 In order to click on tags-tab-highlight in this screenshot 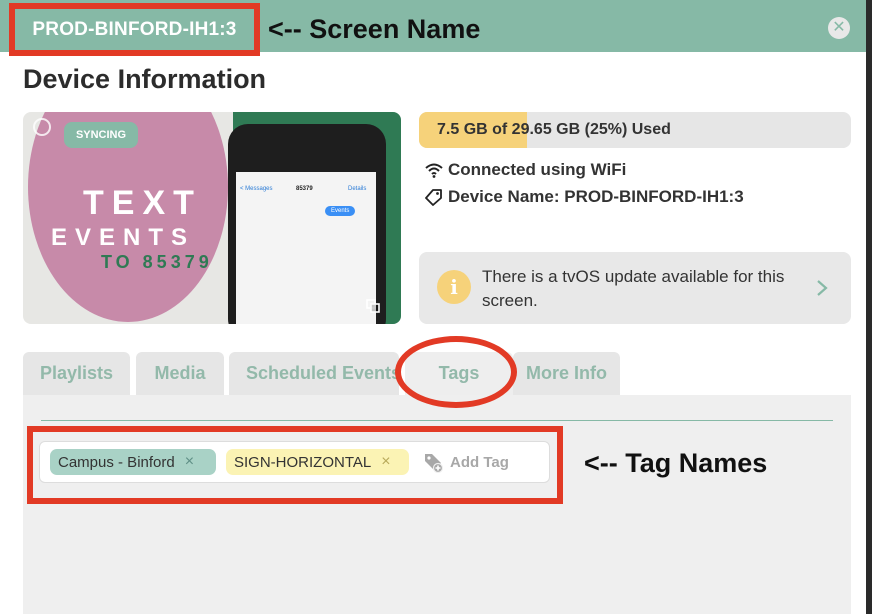, I will do `click(456, 372)`.